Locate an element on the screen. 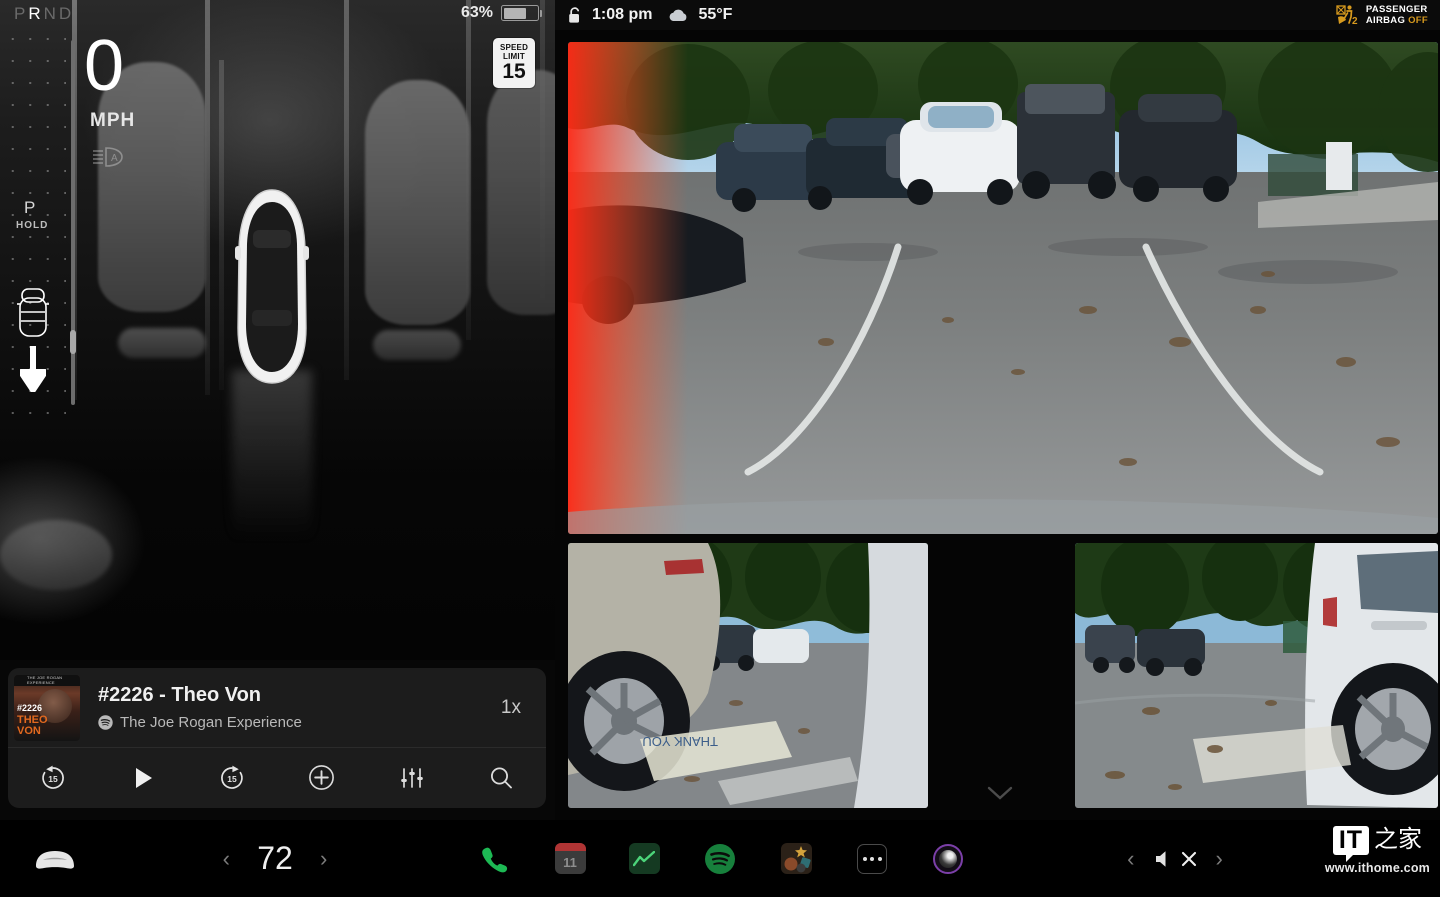  outside-temperature: 55°F is located at coordinates (715, 14).